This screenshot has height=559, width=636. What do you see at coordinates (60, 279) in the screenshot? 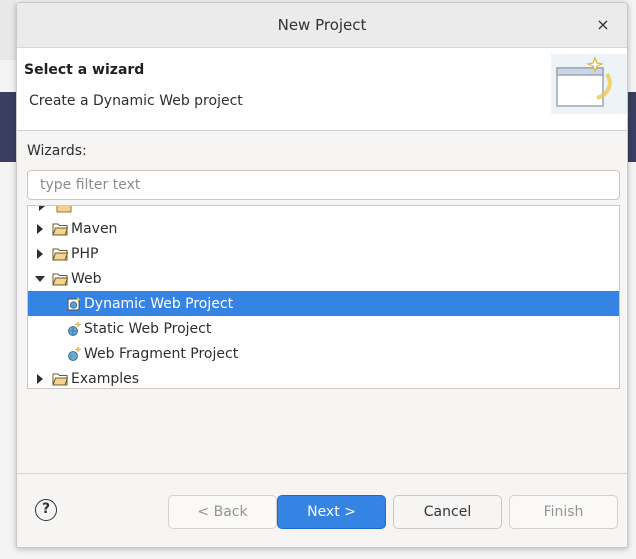
I see `open-folder-icon` at bounding box center [60, 279].